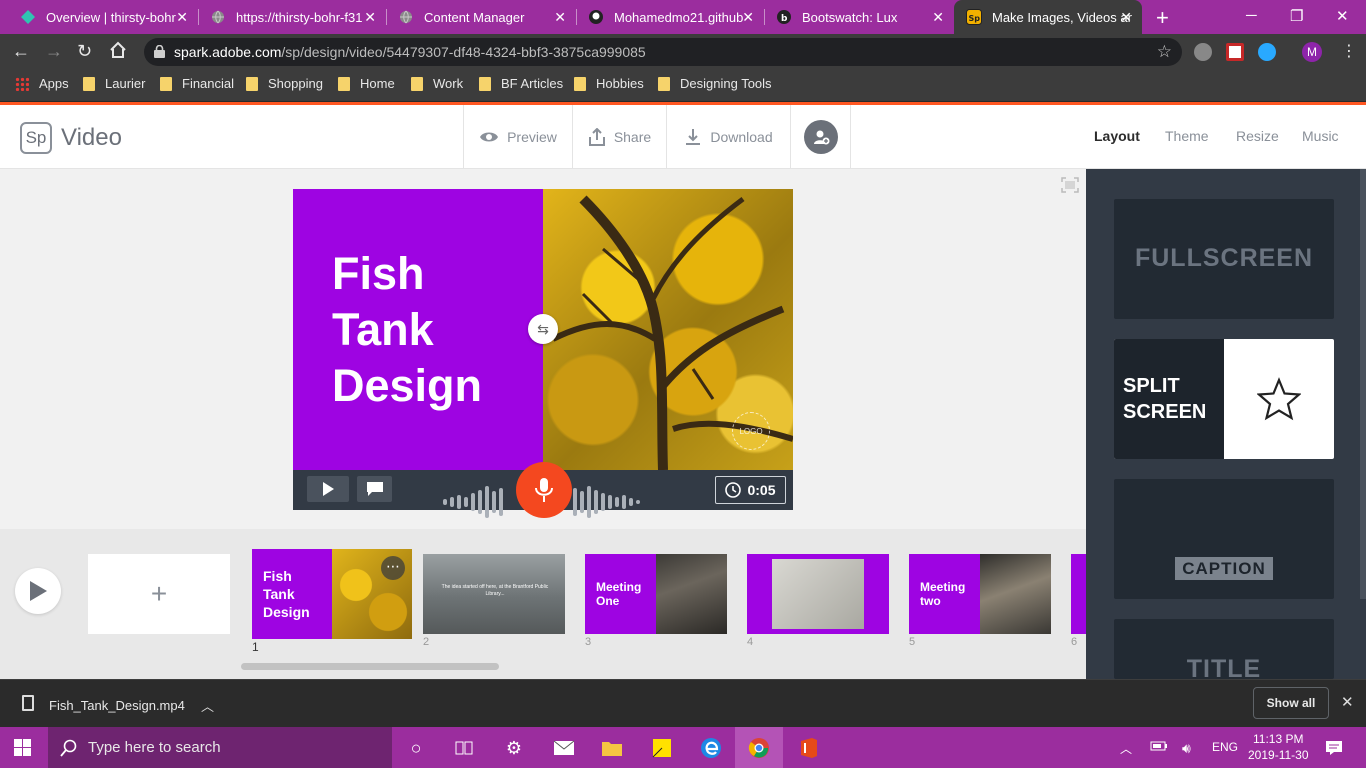  I want to click on panel-scrollbar, so click(1363, 384).